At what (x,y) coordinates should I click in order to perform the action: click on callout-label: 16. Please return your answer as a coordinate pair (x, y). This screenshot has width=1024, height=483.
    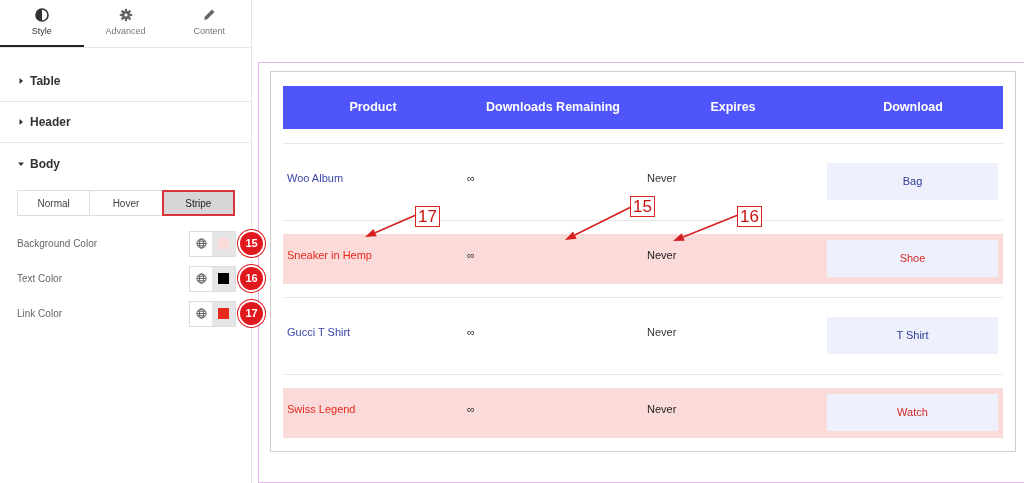
    Looking at the image, I should click on (749, 216).